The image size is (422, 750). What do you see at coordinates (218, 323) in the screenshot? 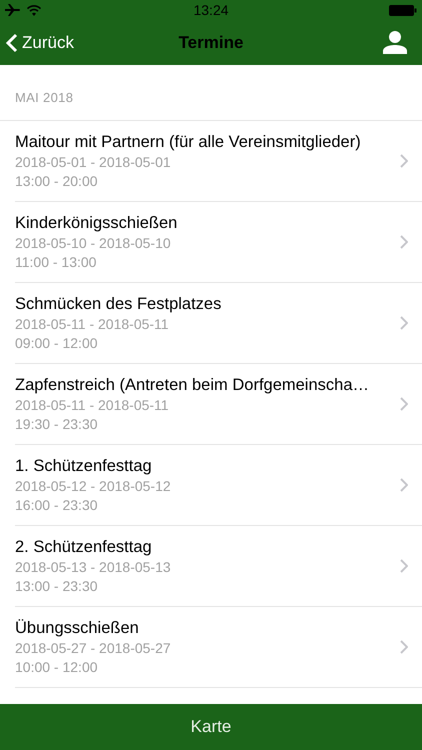
I see `event-row: Schmücken des Festplatzes 2018-05-11 - 2018-05-11 09:00 - 12:00` at bounding box center [218, 323].